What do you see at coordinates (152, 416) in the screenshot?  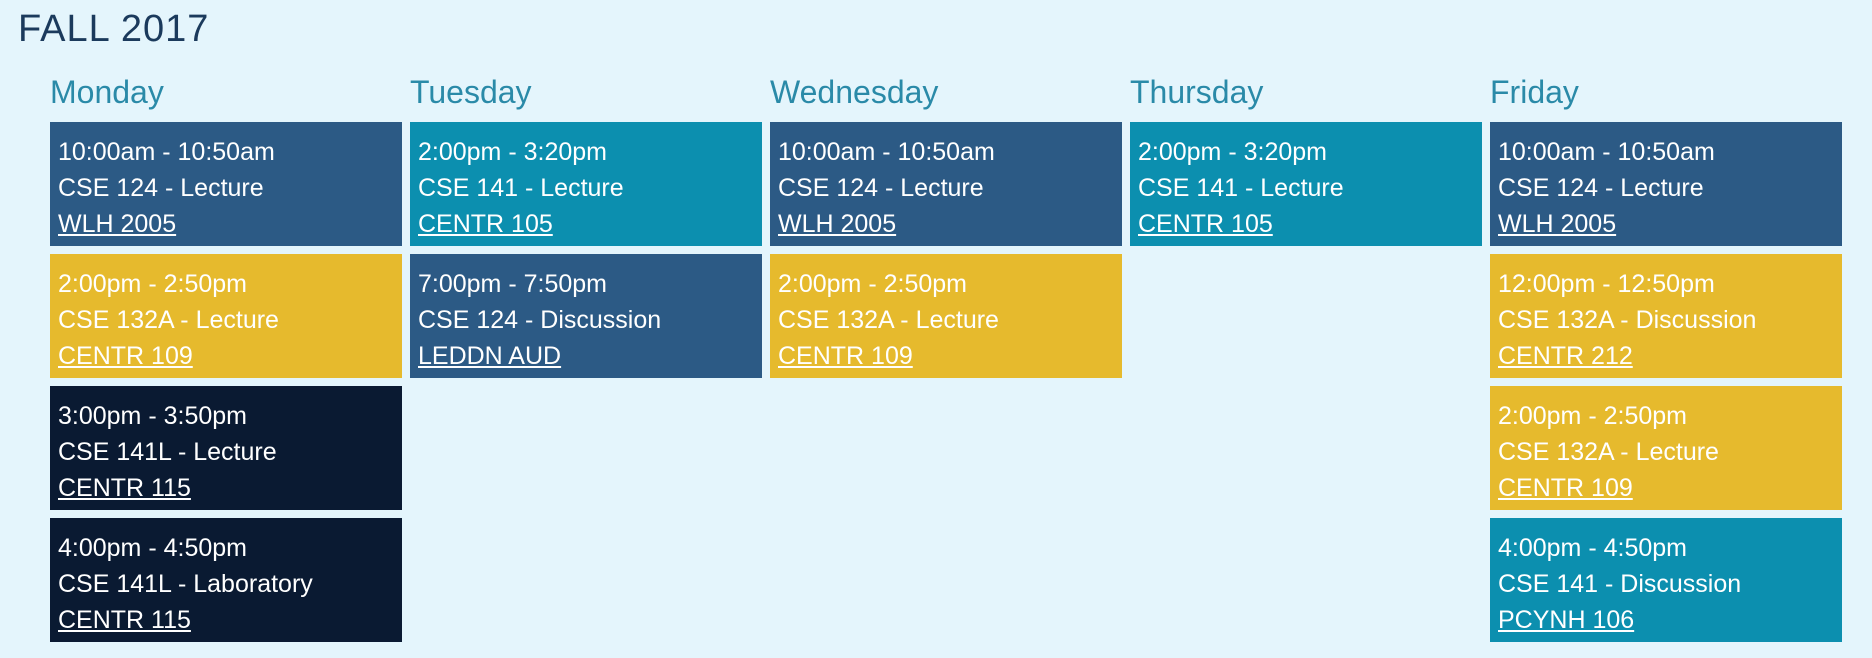 I see `event-time: 3:00pm - 3:50pm` at bounding box center [152, 416].